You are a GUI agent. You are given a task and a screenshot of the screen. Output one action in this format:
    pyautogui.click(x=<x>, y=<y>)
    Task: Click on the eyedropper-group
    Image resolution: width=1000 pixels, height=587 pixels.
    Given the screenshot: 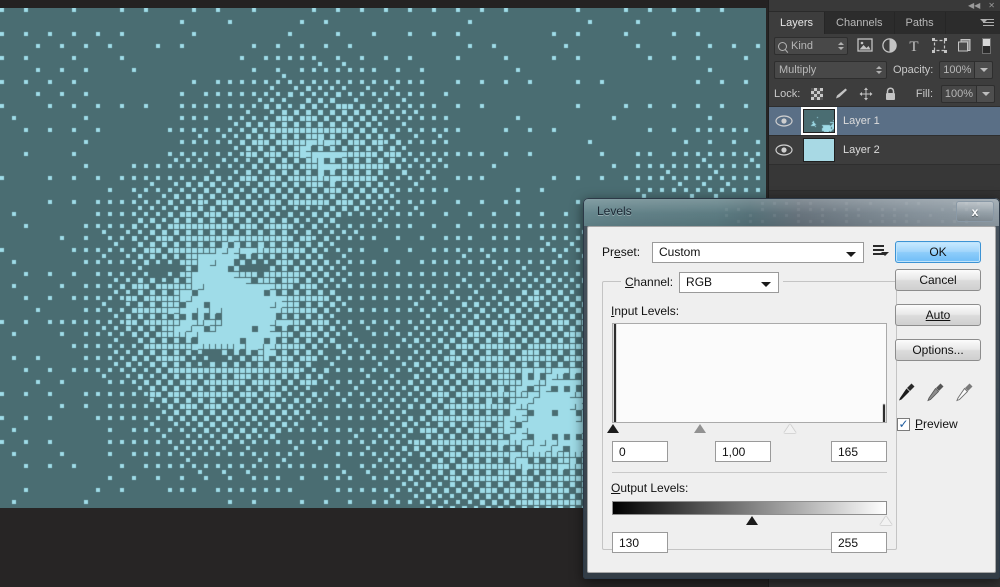 What is the action you would take?
    pyautogui.click(x=939, y=392)
    